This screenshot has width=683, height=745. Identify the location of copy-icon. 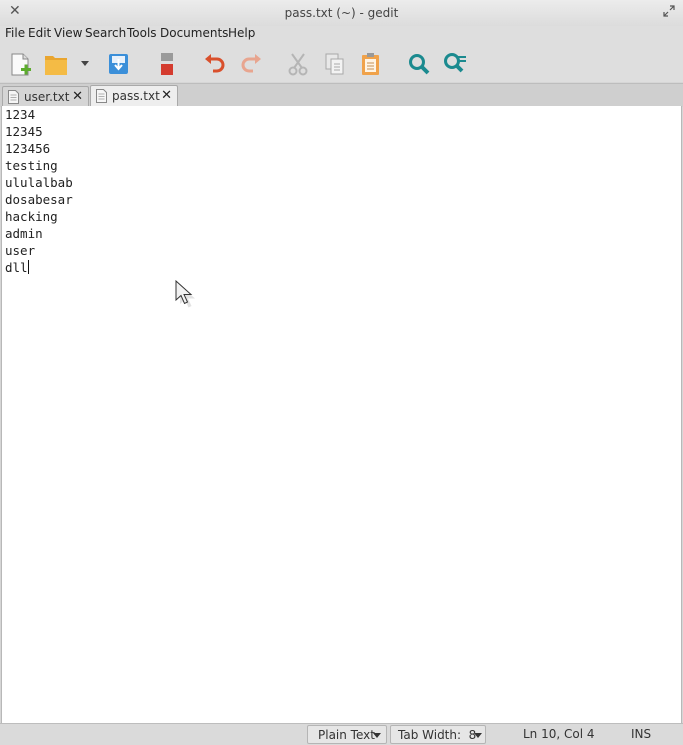
(334, 64).